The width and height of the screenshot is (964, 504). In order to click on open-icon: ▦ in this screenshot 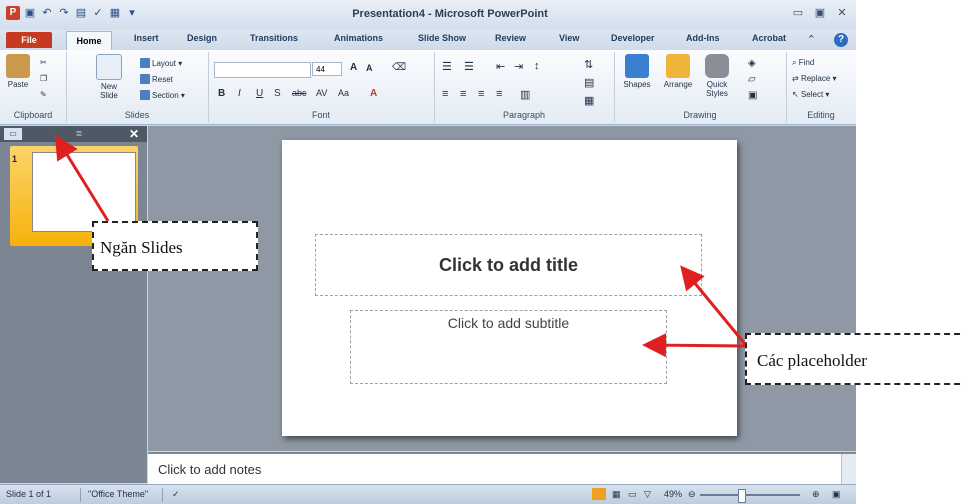, I will do `click(115, 13)`.